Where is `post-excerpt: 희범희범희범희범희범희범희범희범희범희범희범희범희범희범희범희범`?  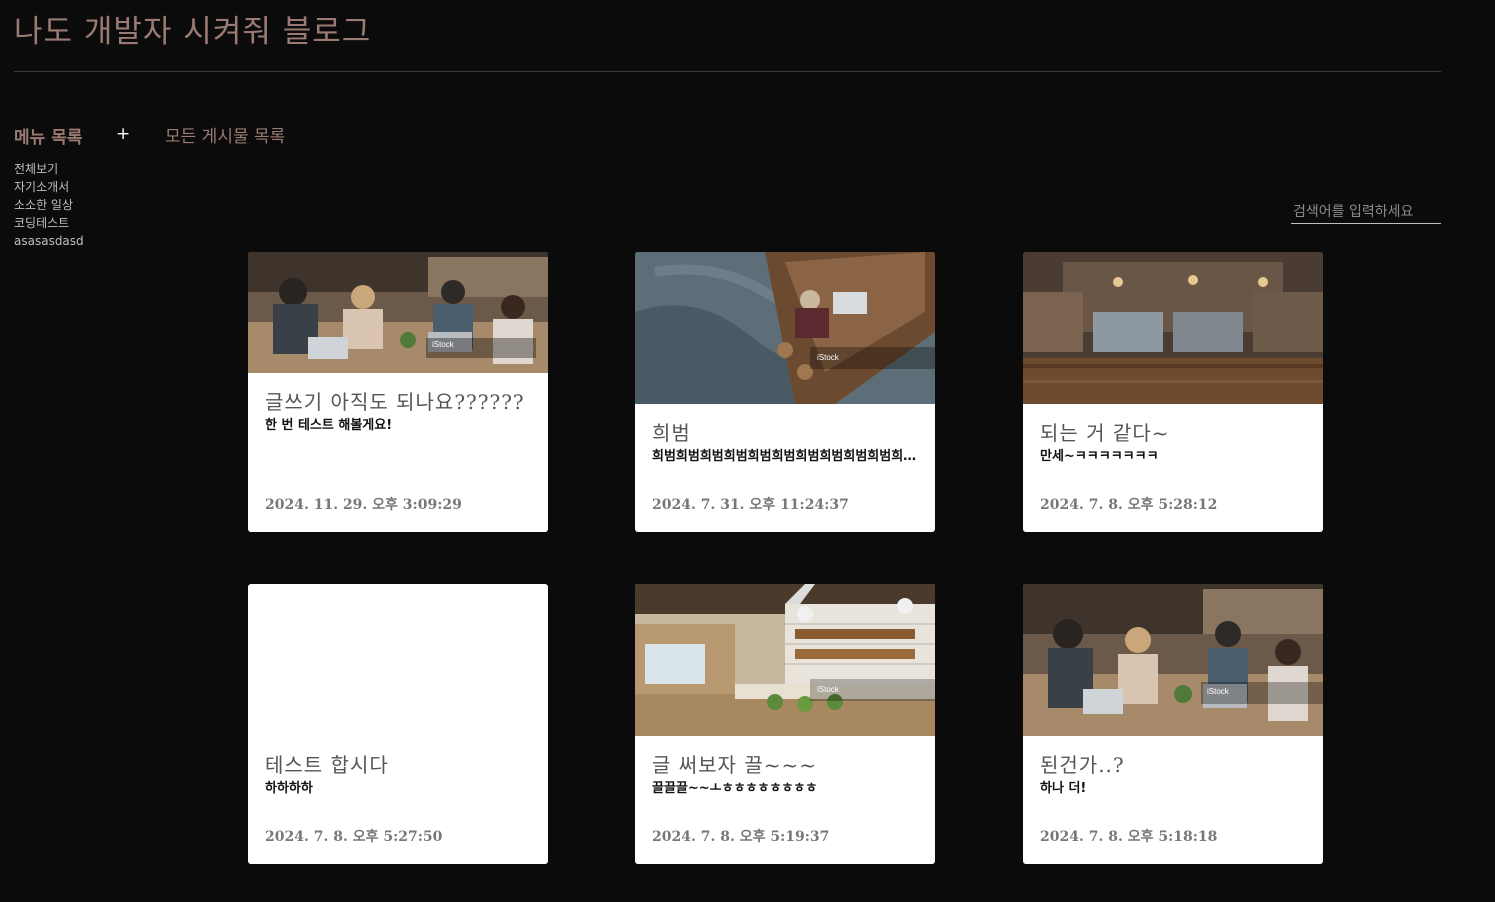 post-excerpt: 희범희범희범희범희범희범희범희범희범희범희범희범희범희범희범희범 is located at coordinates (785, 456).